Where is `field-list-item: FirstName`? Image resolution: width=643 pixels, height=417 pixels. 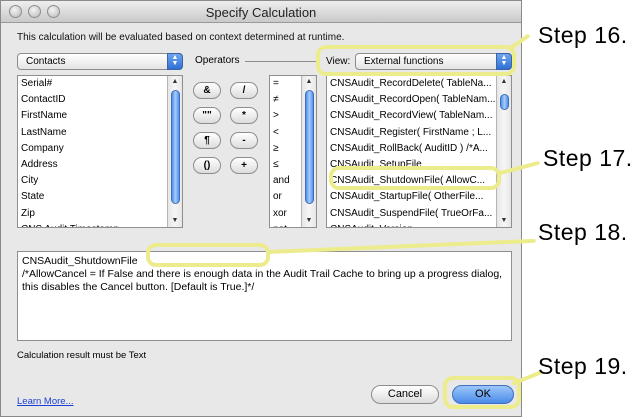
field-list-item: FirstName is located at coordinates (100, 116).